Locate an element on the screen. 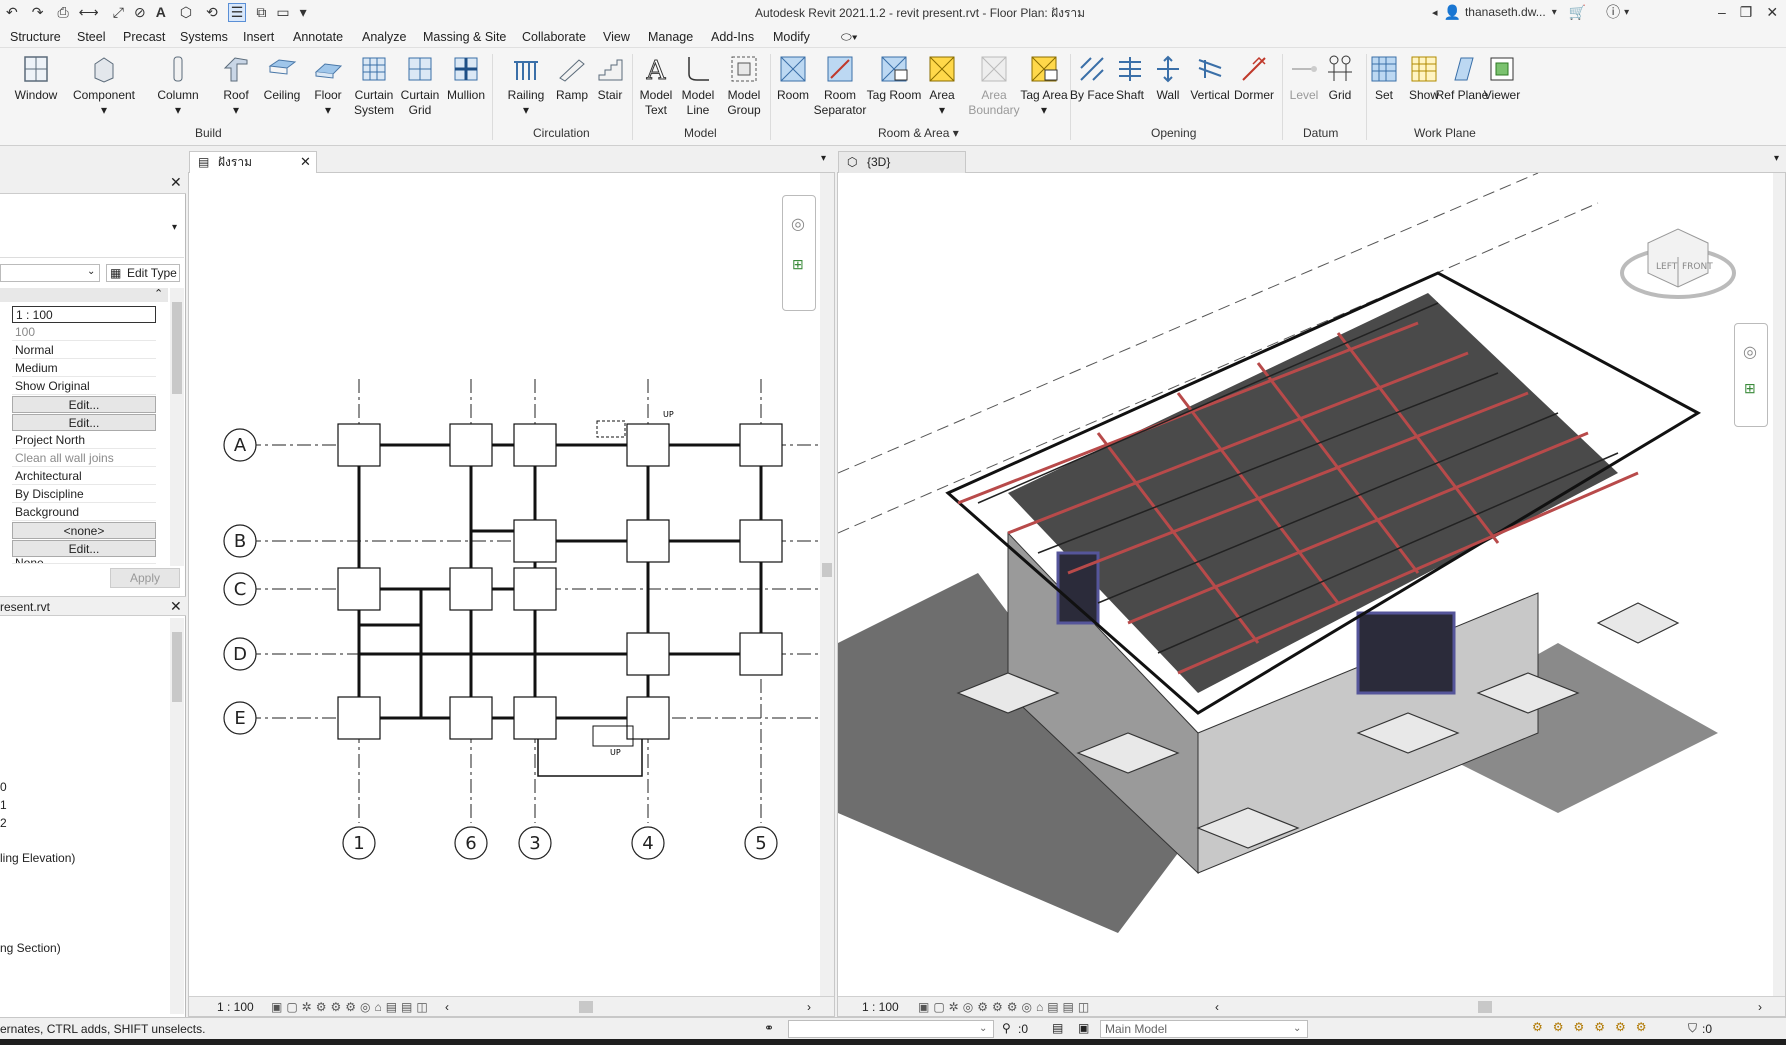 This screenshot has height=1045, width=1786. design-options-icon: ▤ is located at coordinates (1057, 1028).